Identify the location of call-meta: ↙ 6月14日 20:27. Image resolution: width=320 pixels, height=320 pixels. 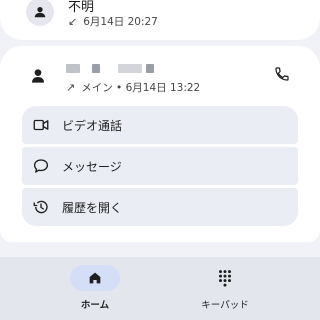
(113, 21).